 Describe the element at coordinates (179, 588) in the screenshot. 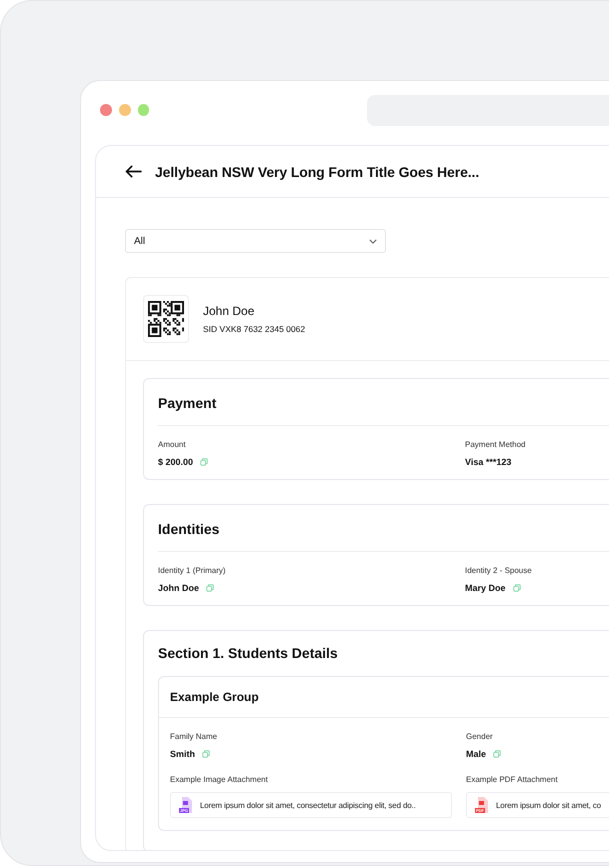

I see `field-value: John Doe` at that location.